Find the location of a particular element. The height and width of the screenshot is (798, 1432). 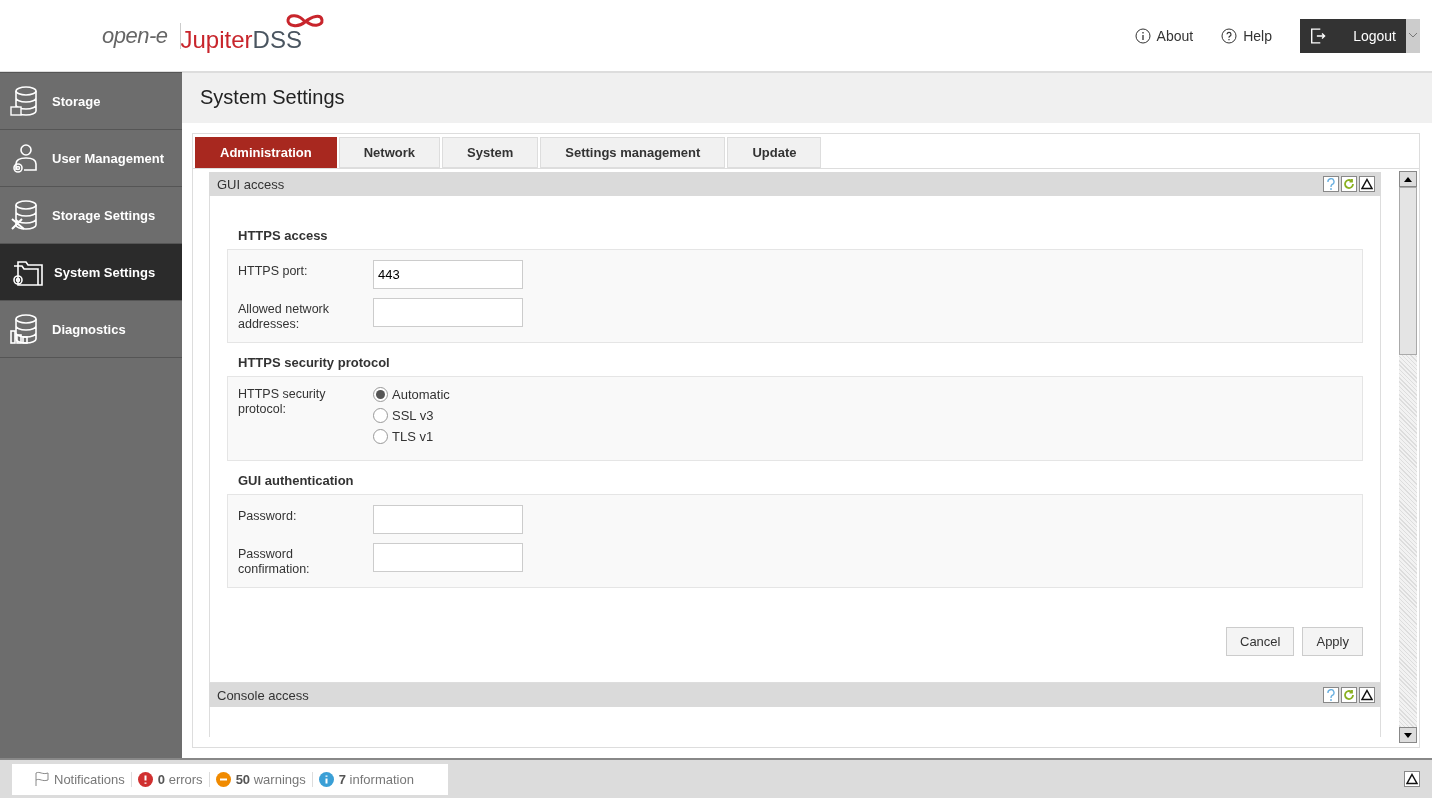

input-field: 443 is located at coordinates (448, 274).